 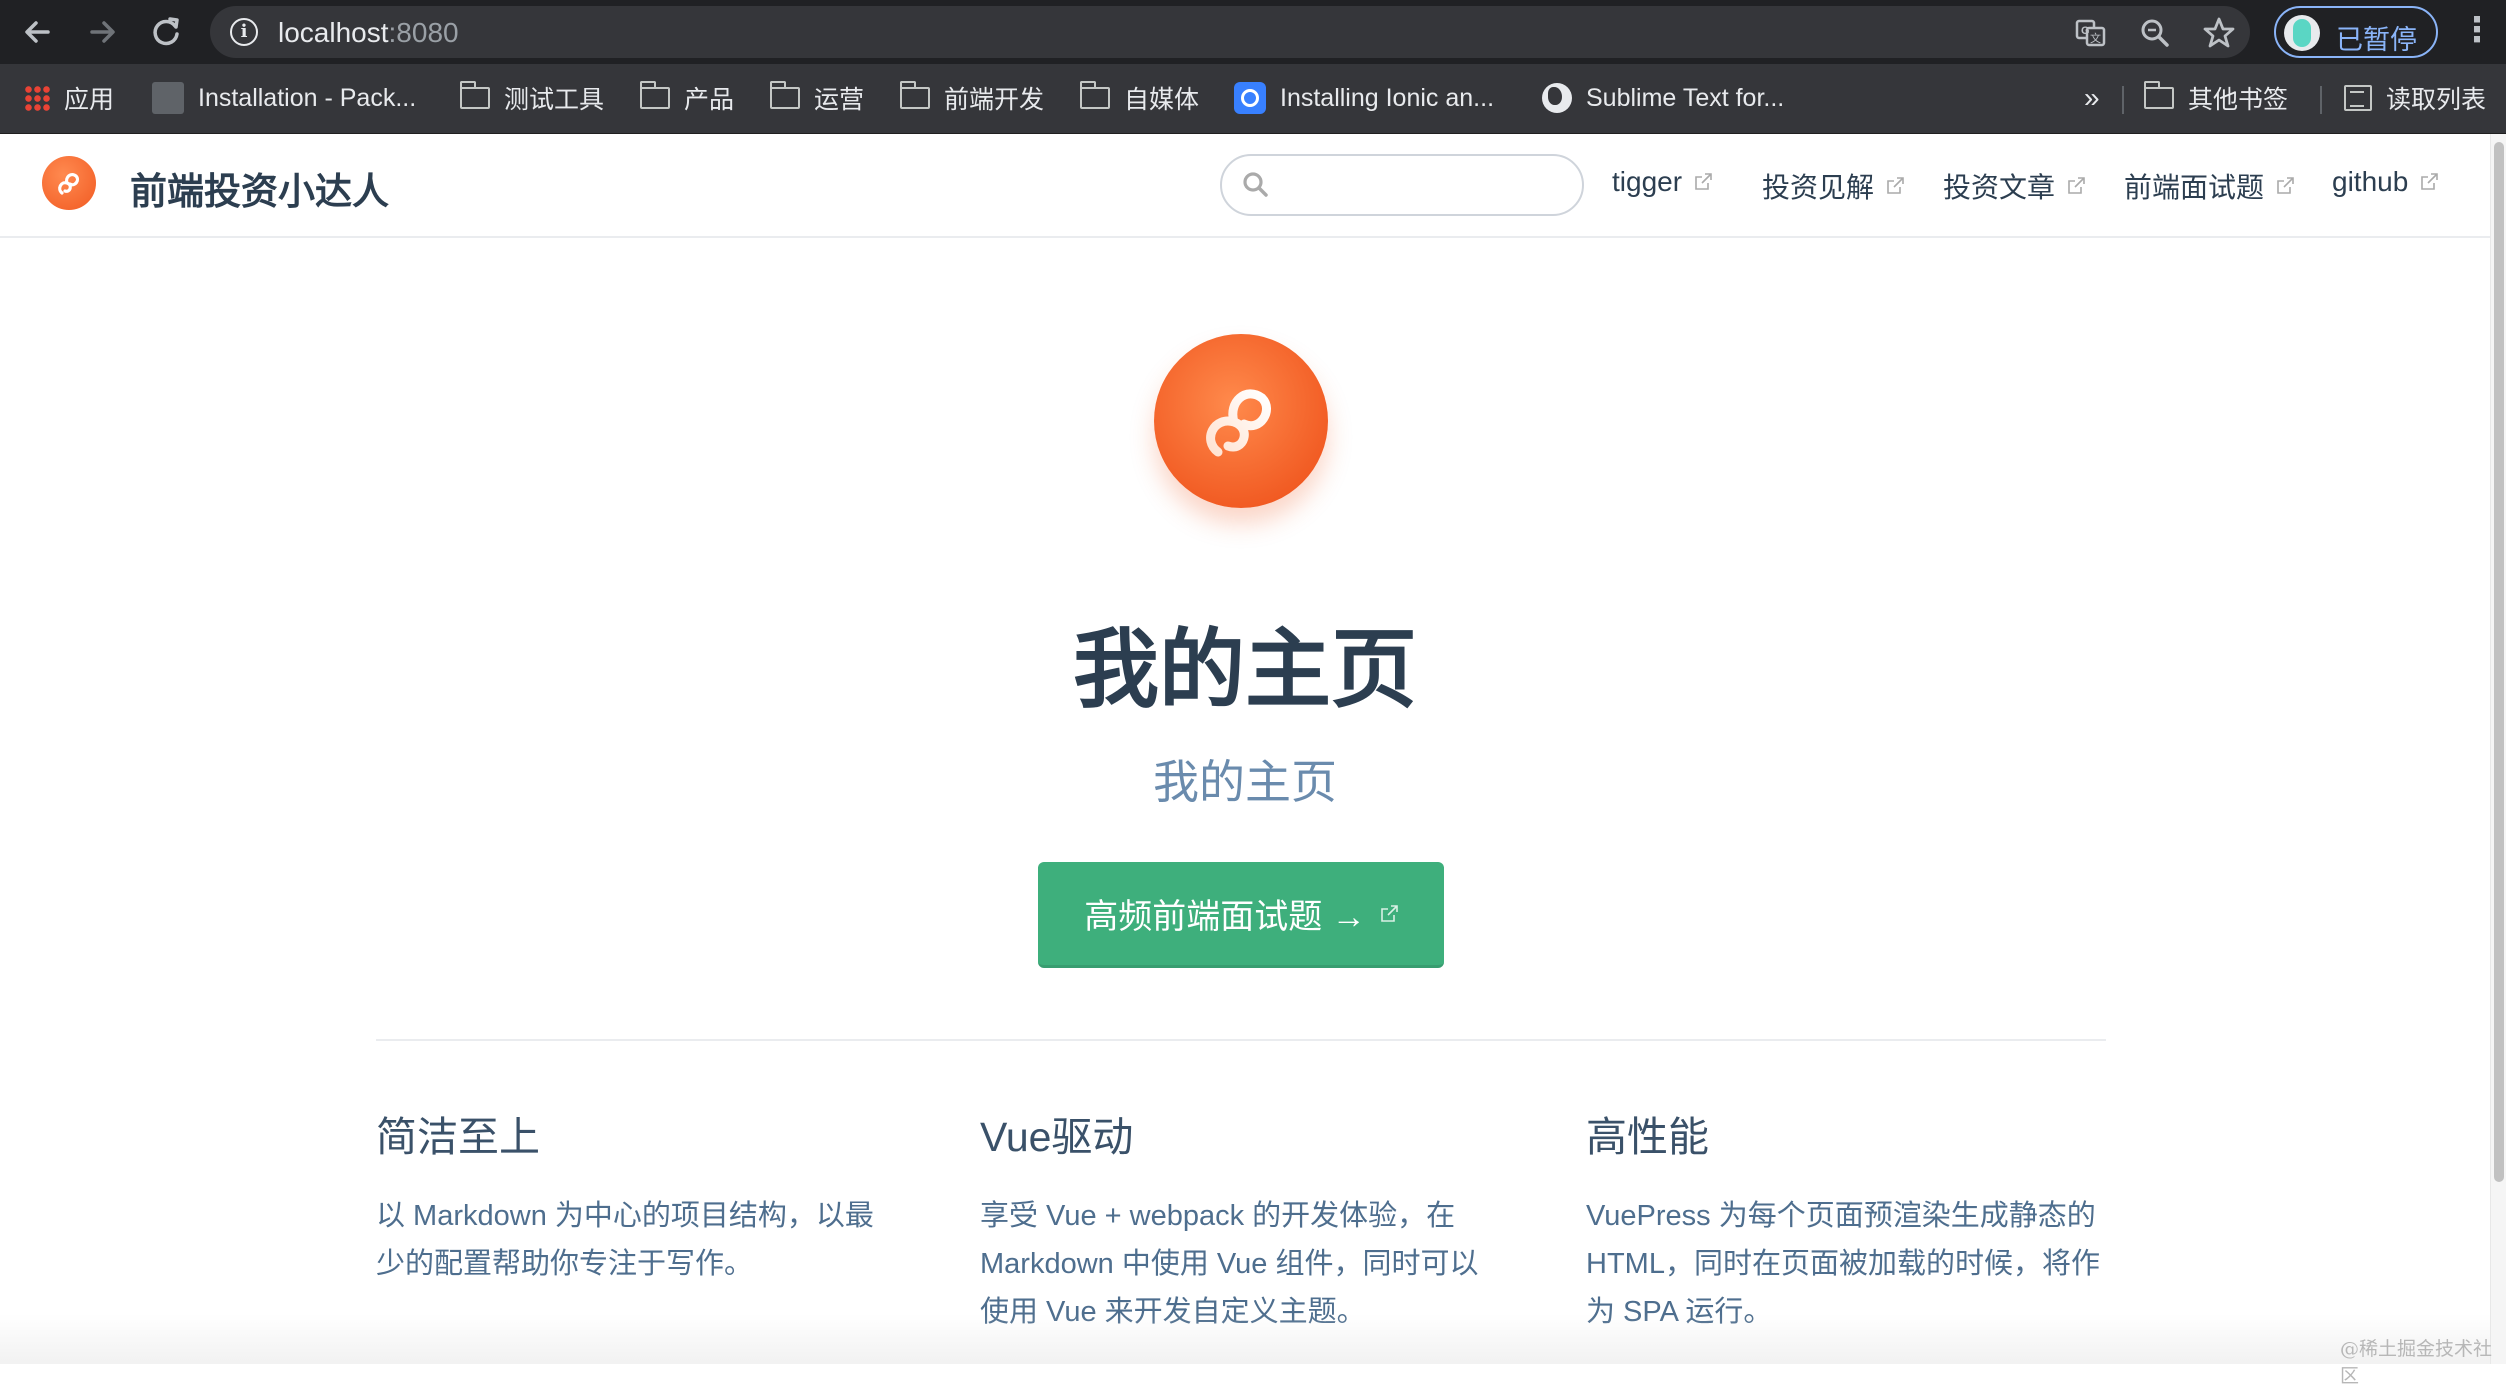 I want to click on bookmark-folder-media: 自媒体, so click(x=1139, y=98).